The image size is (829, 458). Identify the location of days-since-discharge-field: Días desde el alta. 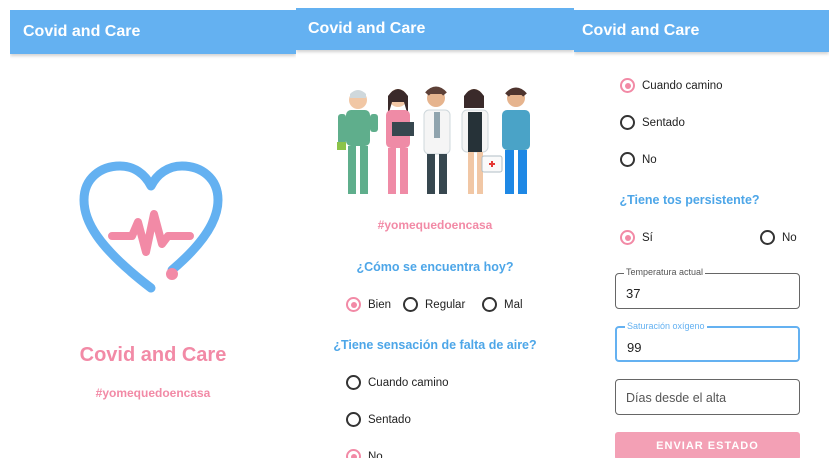
(707, 397).